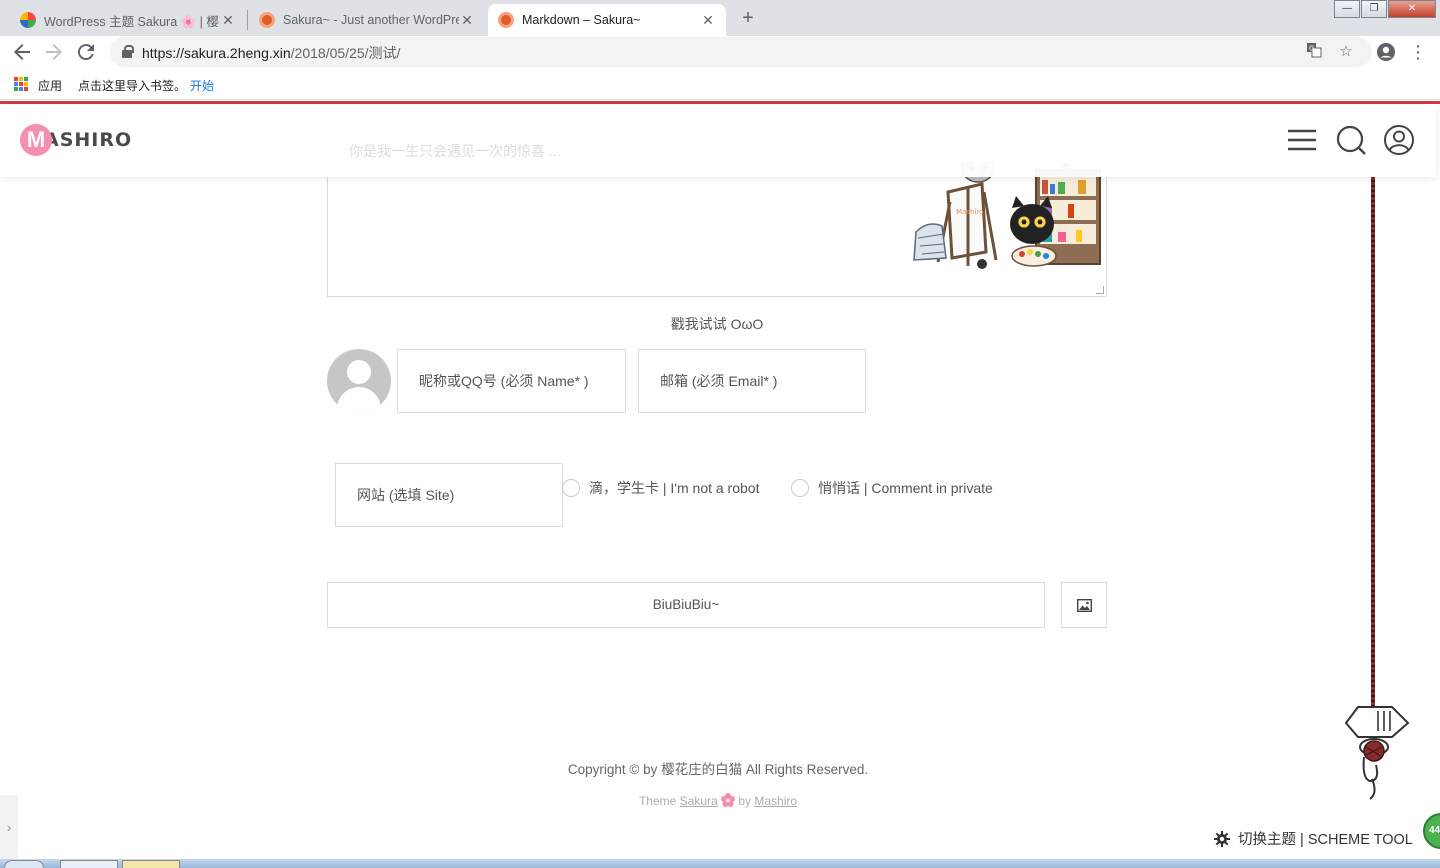 This screenshot has height=868, width=1440. I want to click on translate-icon: G, so click(1314, 52).